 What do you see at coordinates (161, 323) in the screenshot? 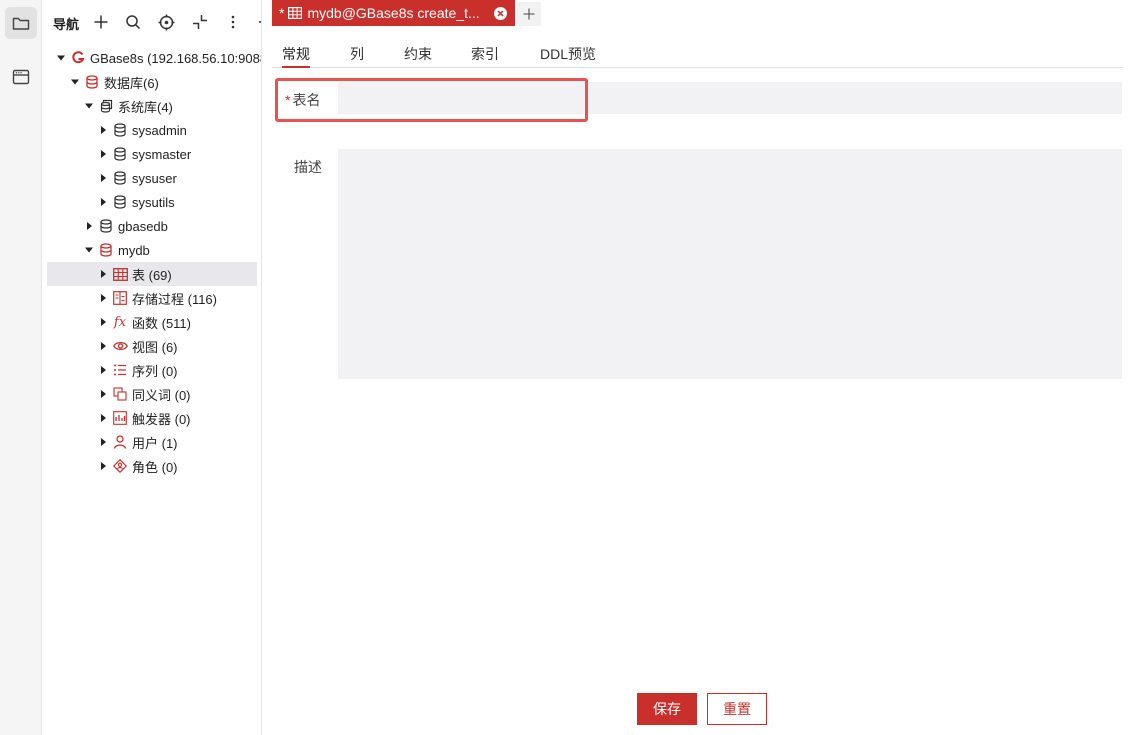
I see `tree-node-label: 函数 (511)` at bounding box center [161, 323].